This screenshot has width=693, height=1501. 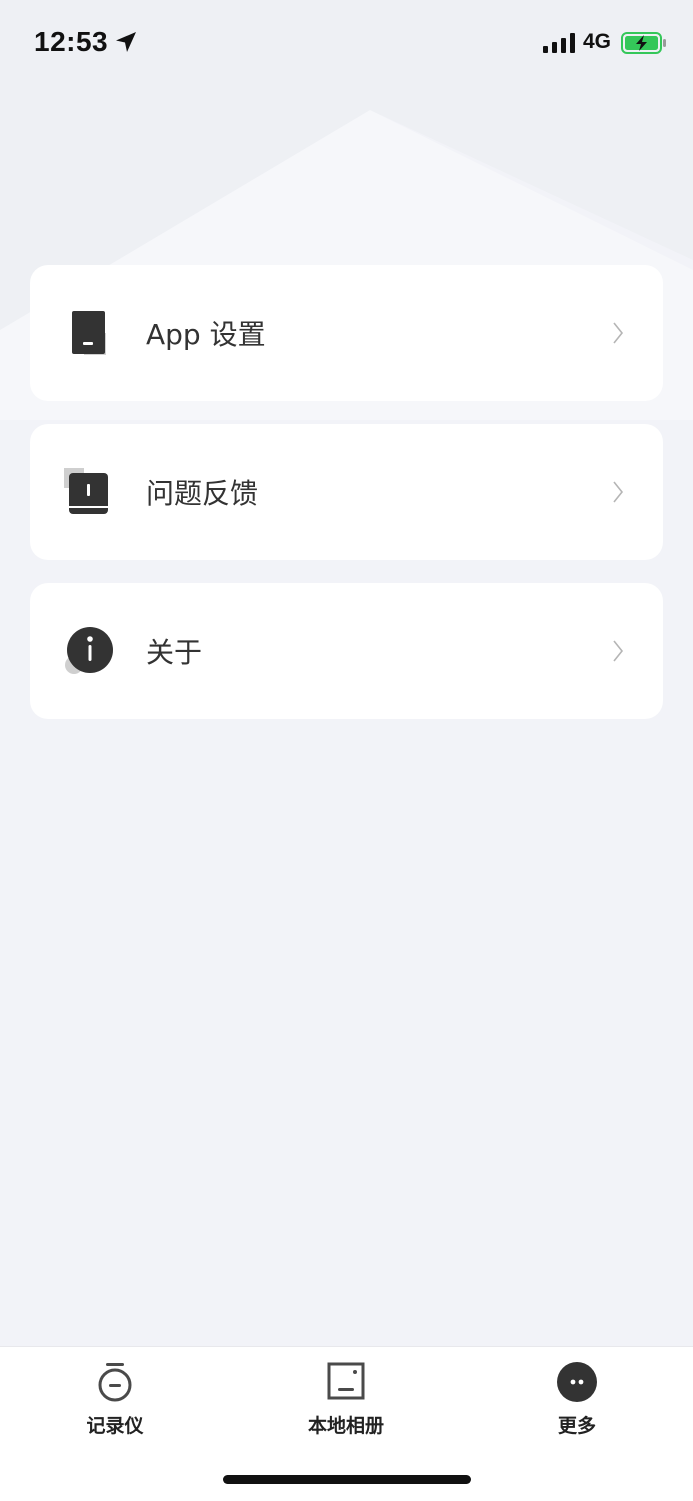 I want to click on status-time: 12:53, so click(x=71, y=41).